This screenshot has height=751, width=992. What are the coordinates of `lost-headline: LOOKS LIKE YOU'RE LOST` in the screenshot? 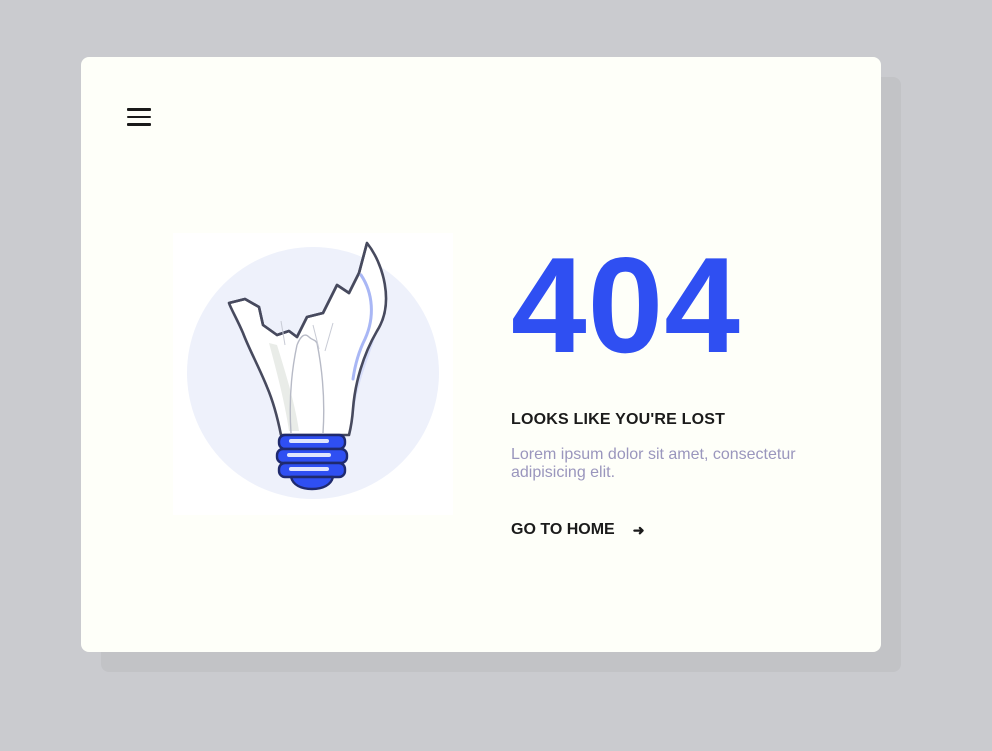 It's located at (618, 419).